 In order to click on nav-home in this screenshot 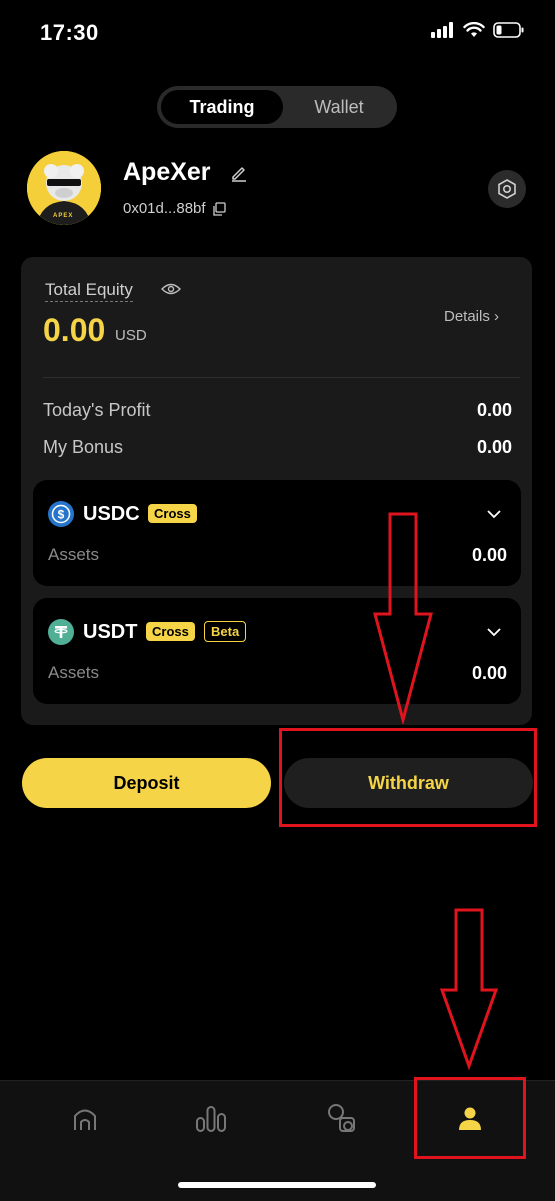, I will do `click(85, 1118)`.